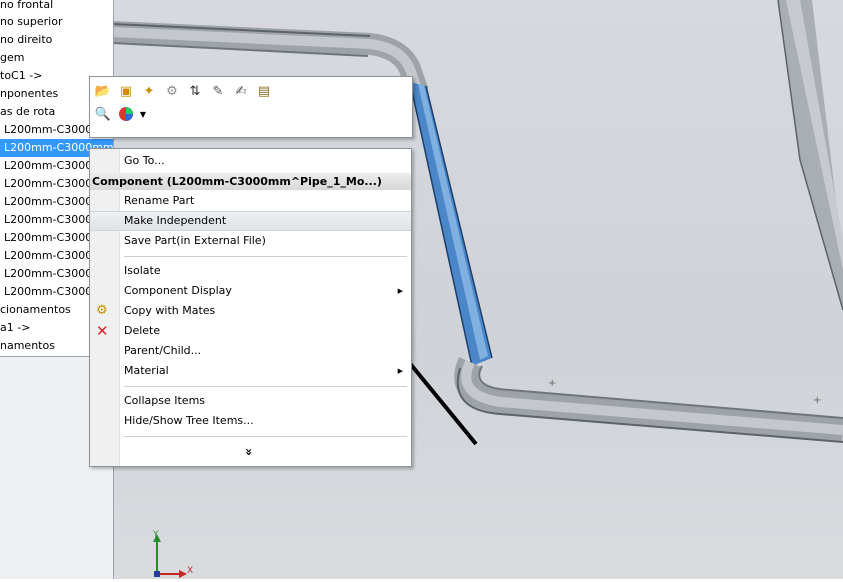 The height and width of the screenshot is (582, 843). I want to click on appearance-color-icon, so click(126, 115).